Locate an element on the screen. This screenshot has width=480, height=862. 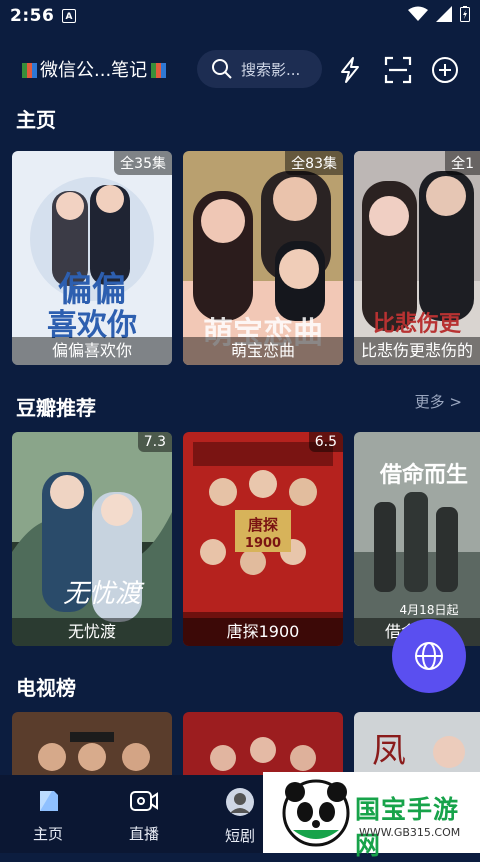
scan-icon is located at coordinates (398, 70).